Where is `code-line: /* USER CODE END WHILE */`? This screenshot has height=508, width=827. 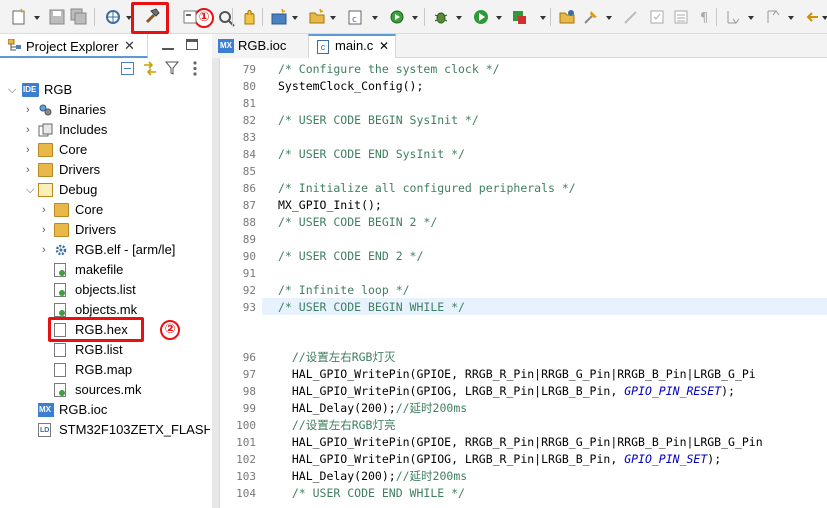 code-line: /* USER CODE END WHILE */ is located at coordinates (371, 493).